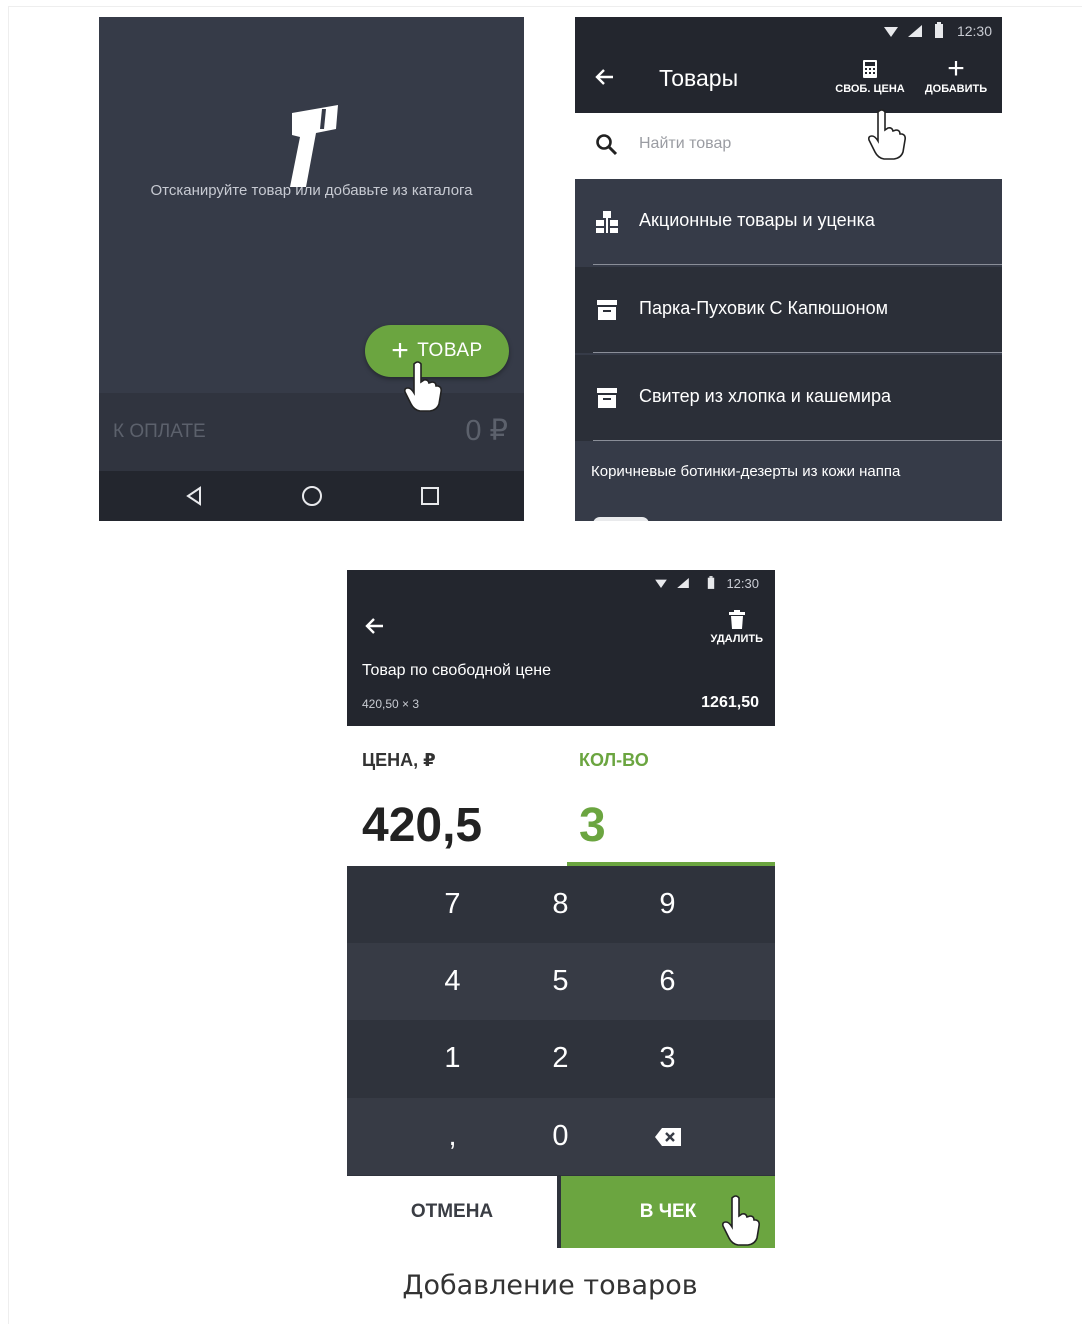 The image size is (1082, 1324). What do you see at coordinates (788, 146) in the screenshot?
I see `search-bar: Найти товар` at bounding box center [788, 146].